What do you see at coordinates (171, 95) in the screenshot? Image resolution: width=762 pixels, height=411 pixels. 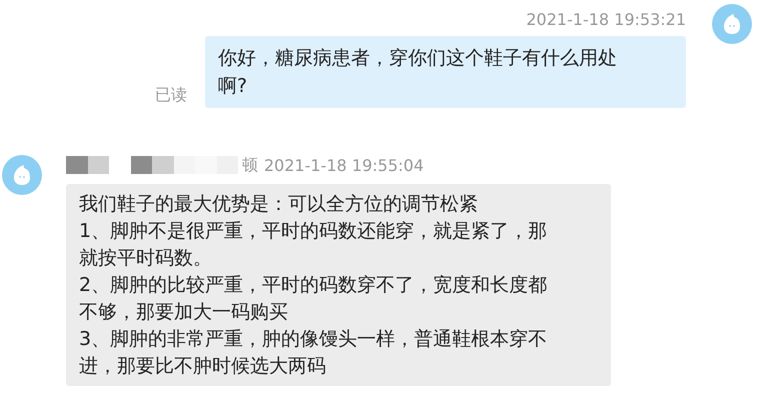 I see `read-status: 已读` at bounding box center [171, 95].